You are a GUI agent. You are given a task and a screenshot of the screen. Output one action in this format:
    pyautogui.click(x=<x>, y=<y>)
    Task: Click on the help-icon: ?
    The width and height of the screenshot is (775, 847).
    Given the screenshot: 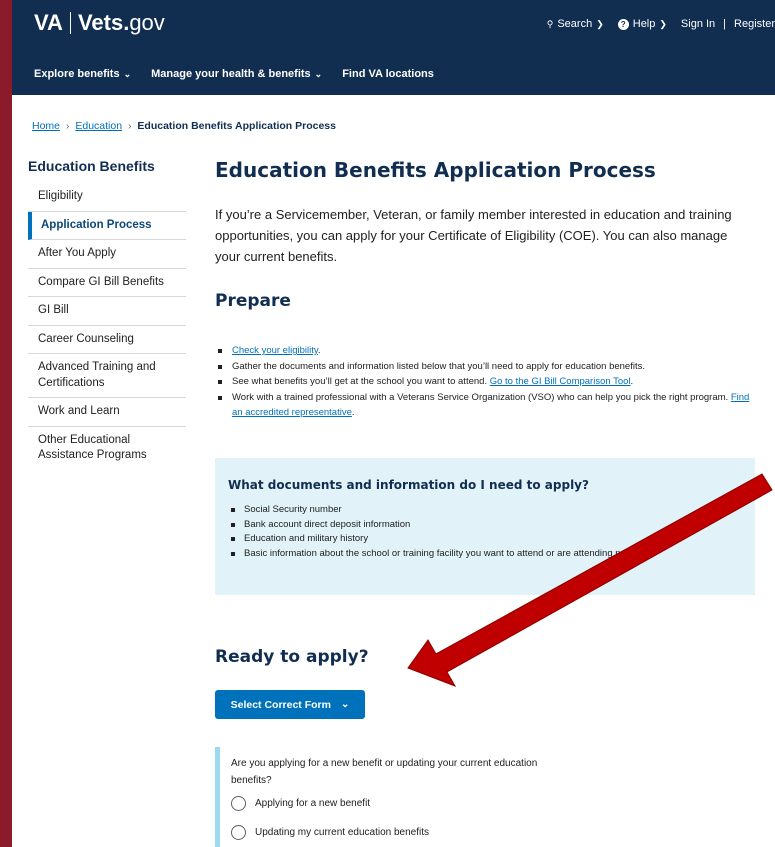 What is the action you would take?
    pyautogui.click(x=623, y=24)
    